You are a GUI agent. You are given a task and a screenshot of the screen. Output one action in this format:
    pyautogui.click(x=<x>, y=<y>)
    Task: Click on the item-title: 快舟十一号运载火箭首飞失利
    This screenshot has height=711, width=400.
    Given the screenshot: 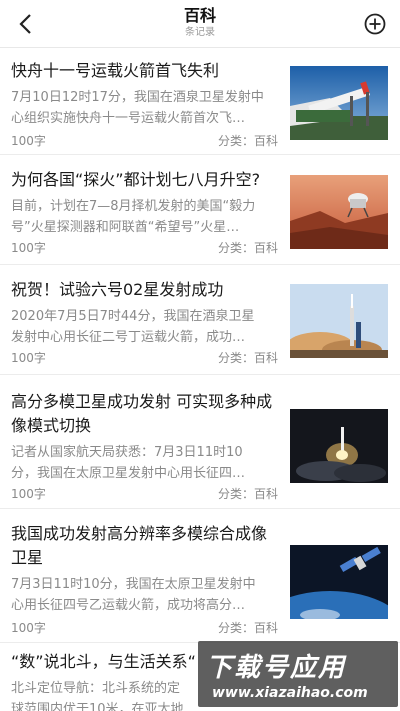 What is the action you would take?
    pyautogui.click(x=115, y=70)
    